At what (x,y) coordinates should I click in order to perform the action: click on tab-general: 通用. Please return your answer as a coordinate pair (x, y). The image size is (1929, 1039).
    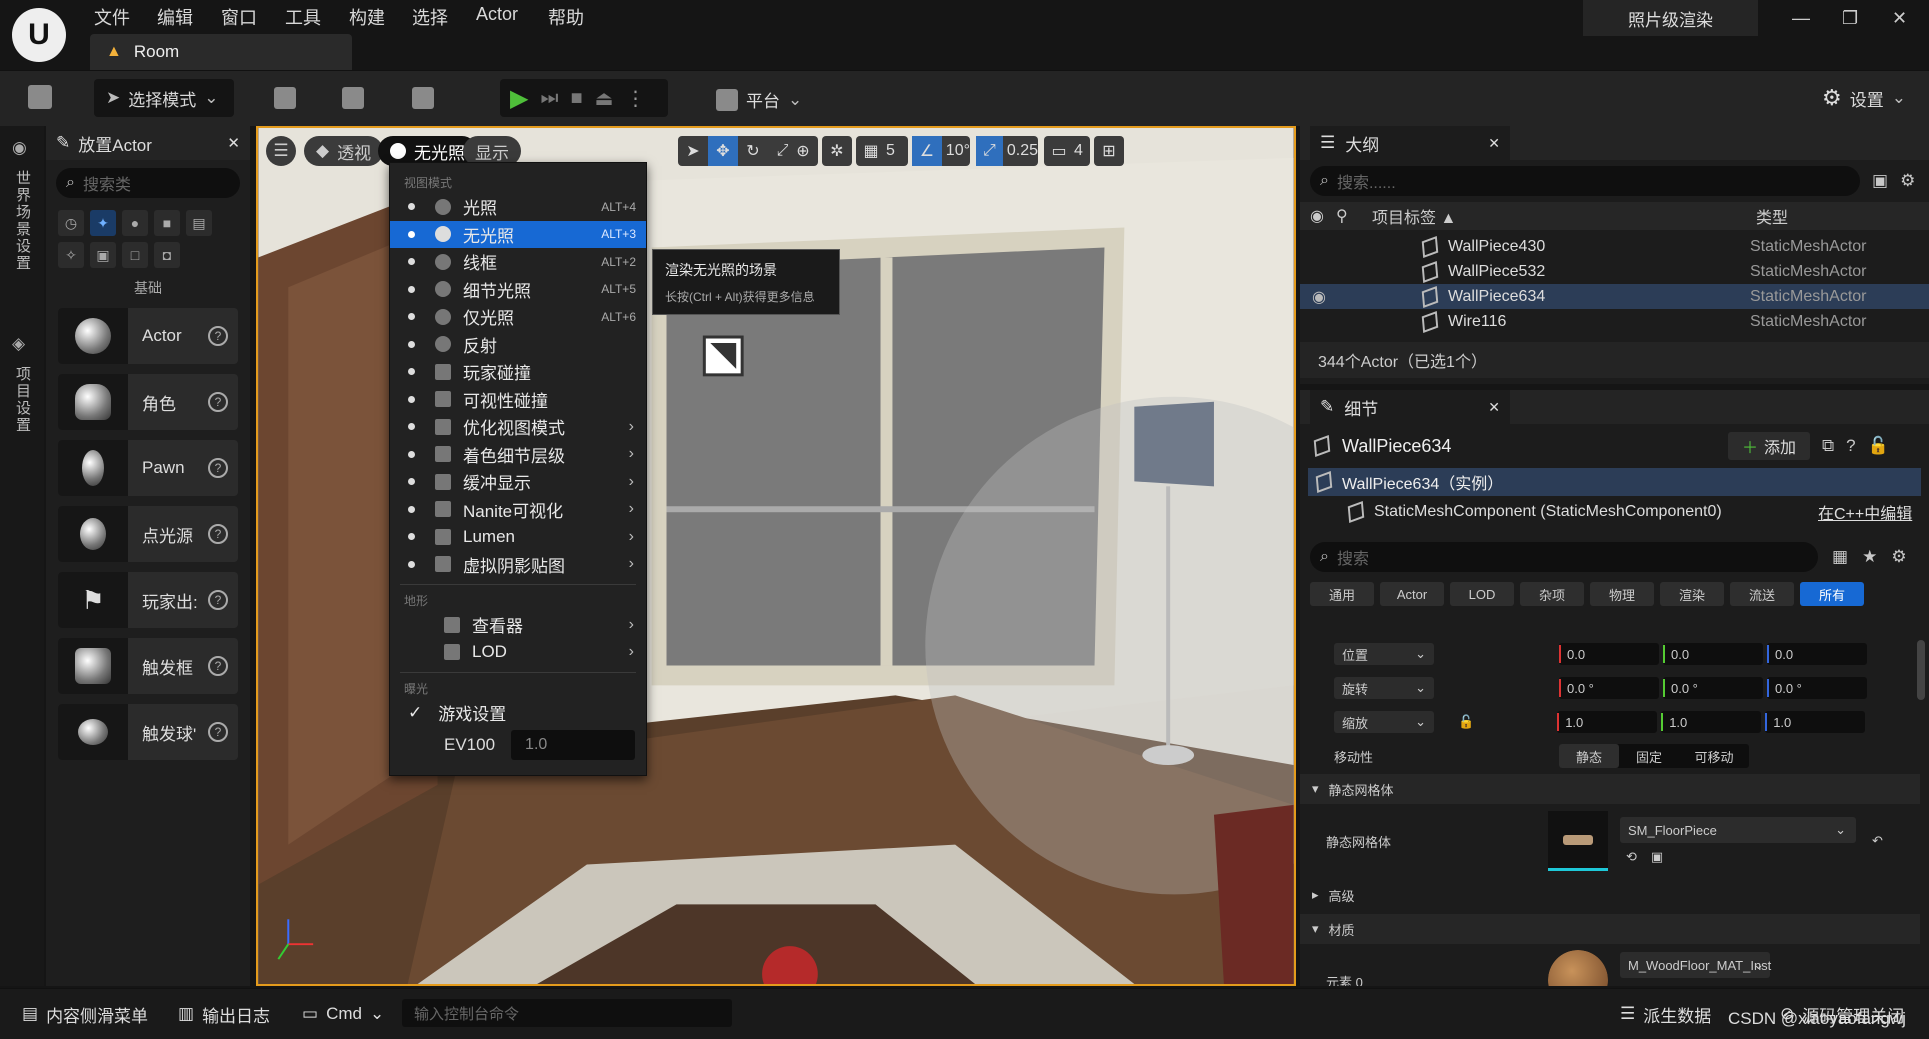
    Looking at the image, I should click on (1342, 594).